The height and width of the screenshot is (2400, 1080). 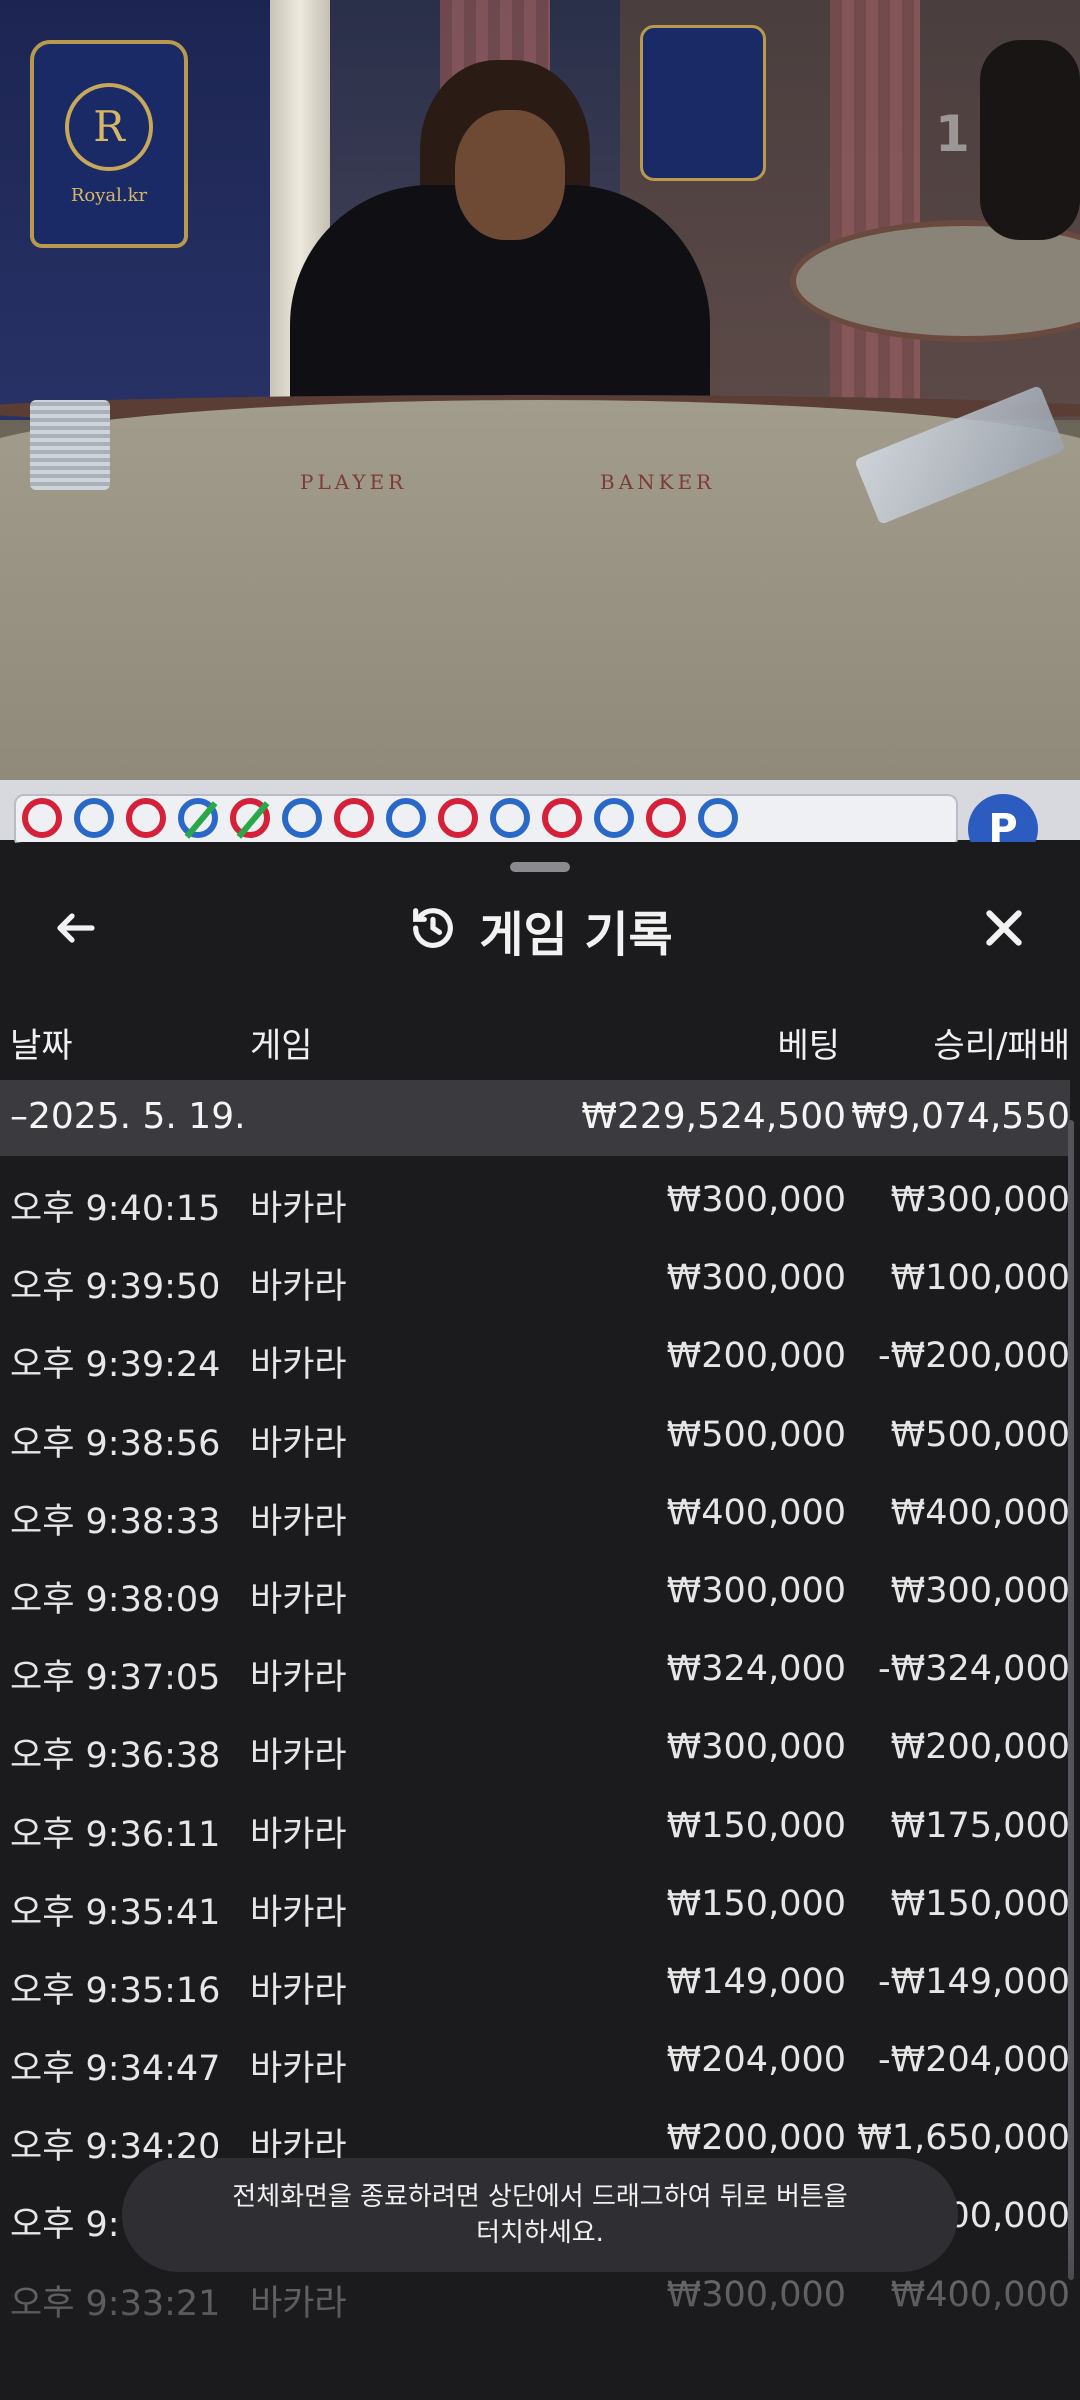 What do you see at coordinates (1008, 2216) in the screenshot?
I see `row-winloss: 00,000` at bounding box center [1008, 2216].